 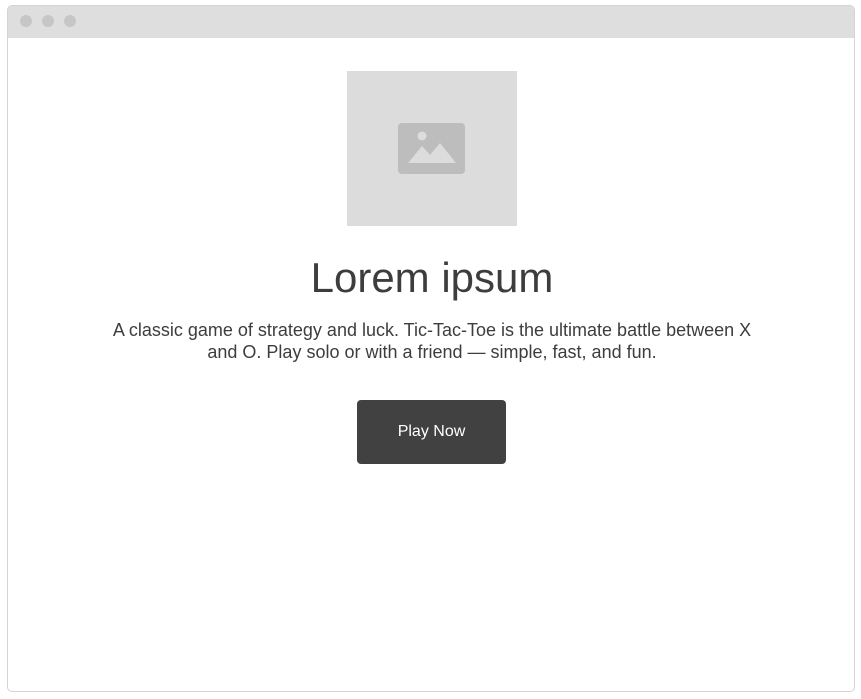 I want to click on image-placeholder-icon, so click(x=431, y=148).